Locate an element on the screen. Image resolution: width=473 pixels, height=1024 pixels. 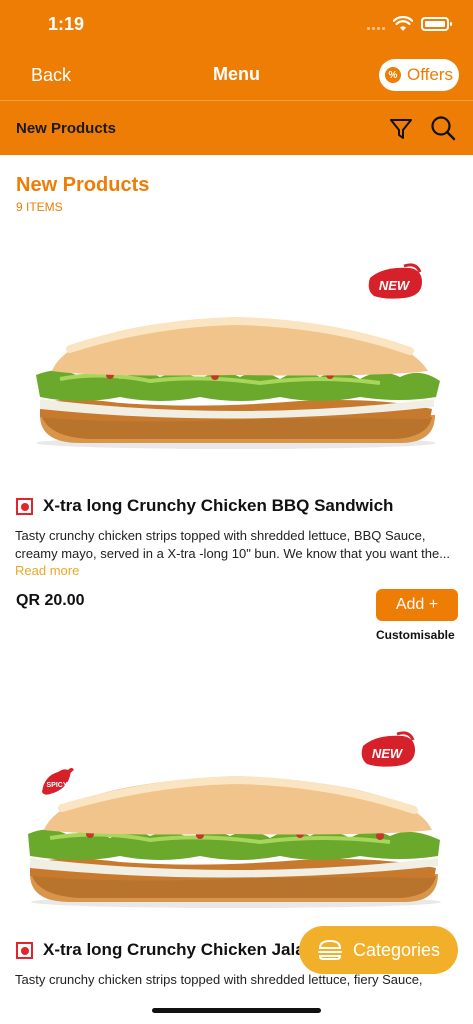
status-icons is located at coordinates (409, 24).